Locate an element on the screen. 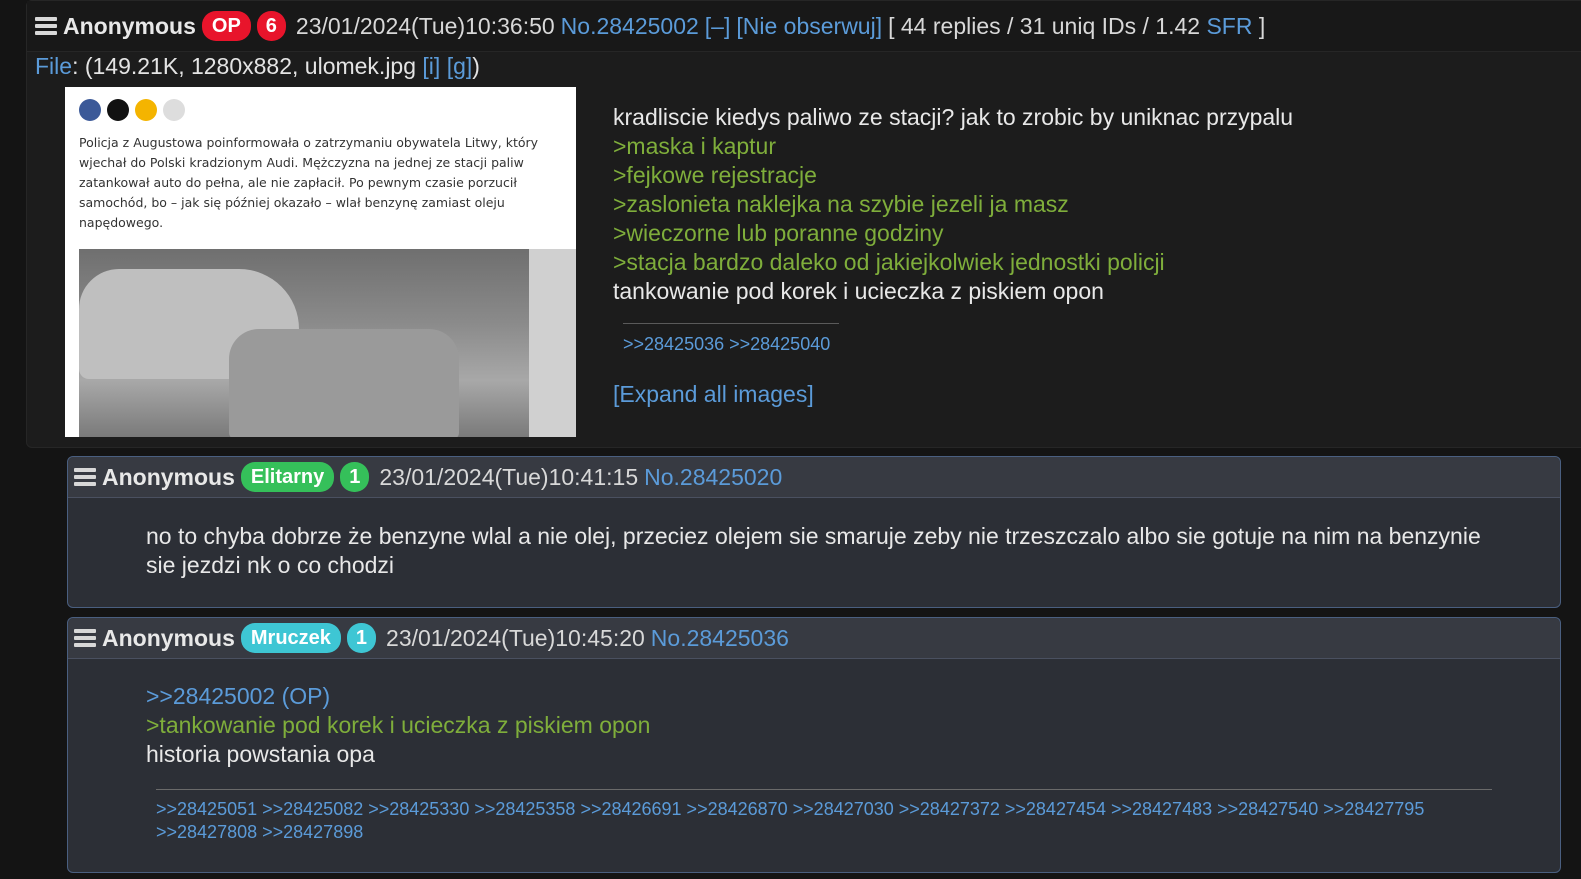 The width and height of the screenshot is (1581, 879). reply-text: historia powstania opa is located at coordinates (260, 754).